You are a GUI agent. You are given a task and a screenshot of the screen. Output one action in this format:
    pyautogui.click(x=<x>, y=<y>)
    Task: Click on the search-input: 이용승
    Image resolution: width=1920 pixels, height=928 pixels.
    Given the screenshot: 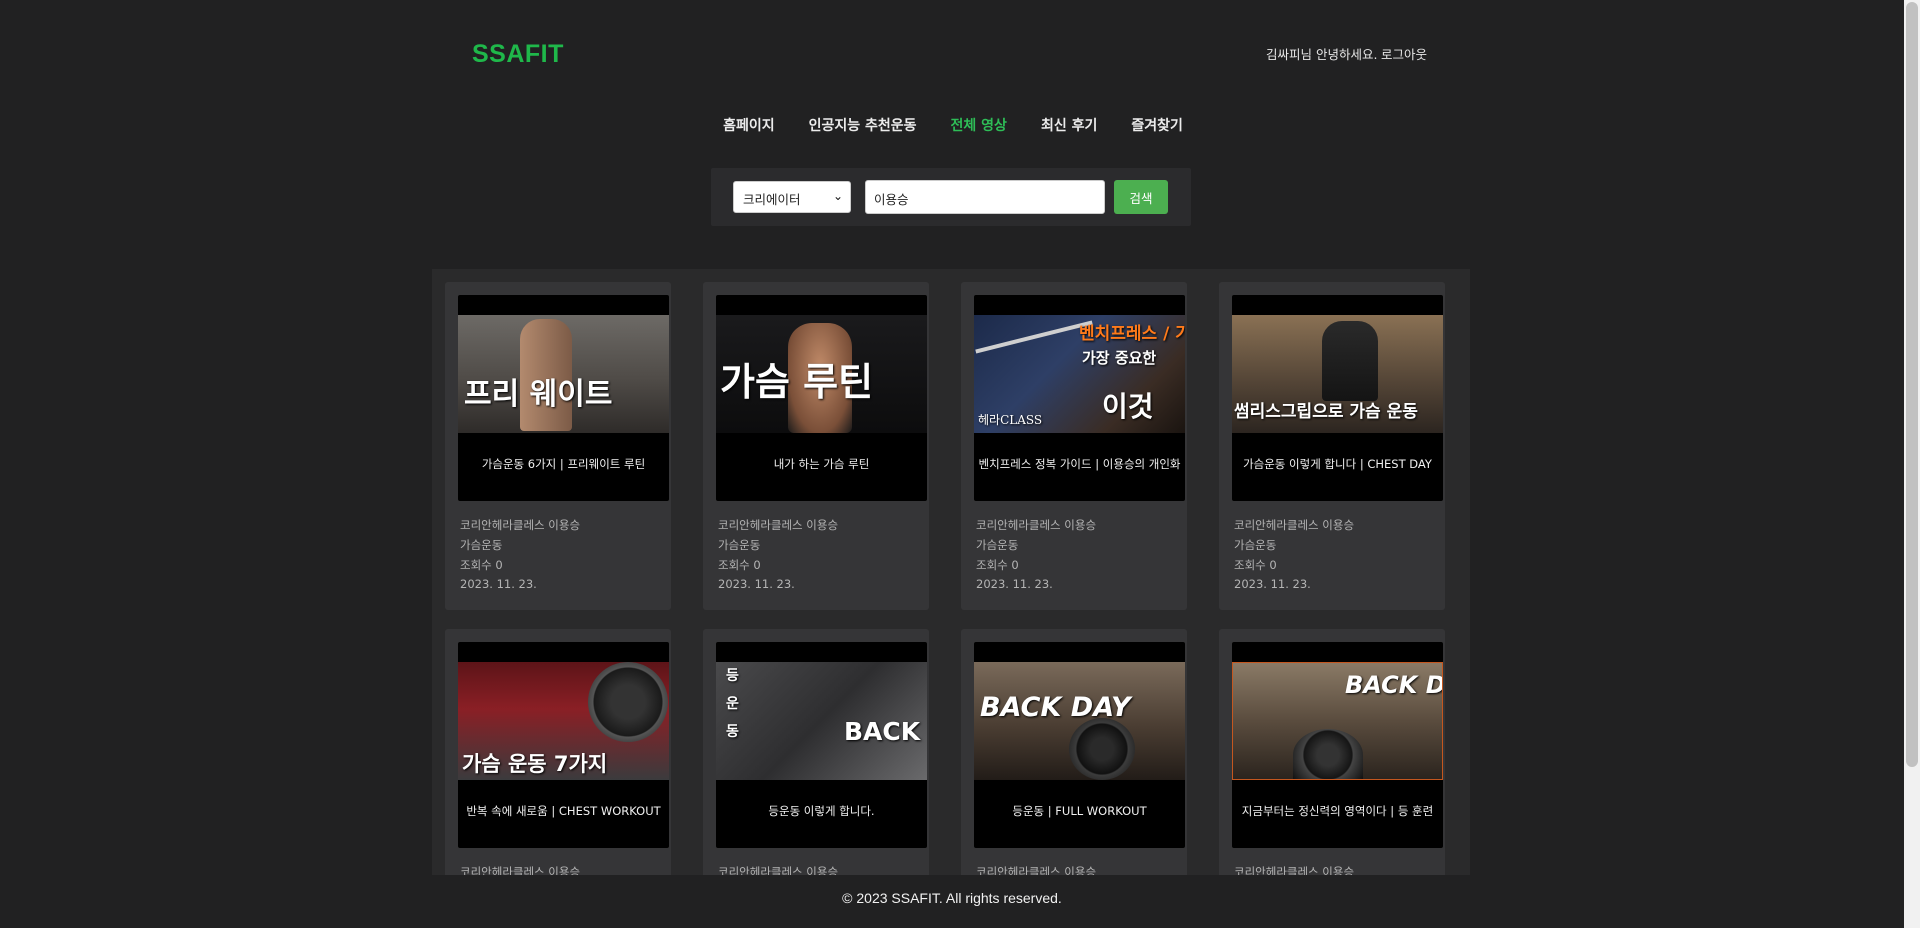 What is the action you would take?
    pyautogui.click(x=985, y=197)
    